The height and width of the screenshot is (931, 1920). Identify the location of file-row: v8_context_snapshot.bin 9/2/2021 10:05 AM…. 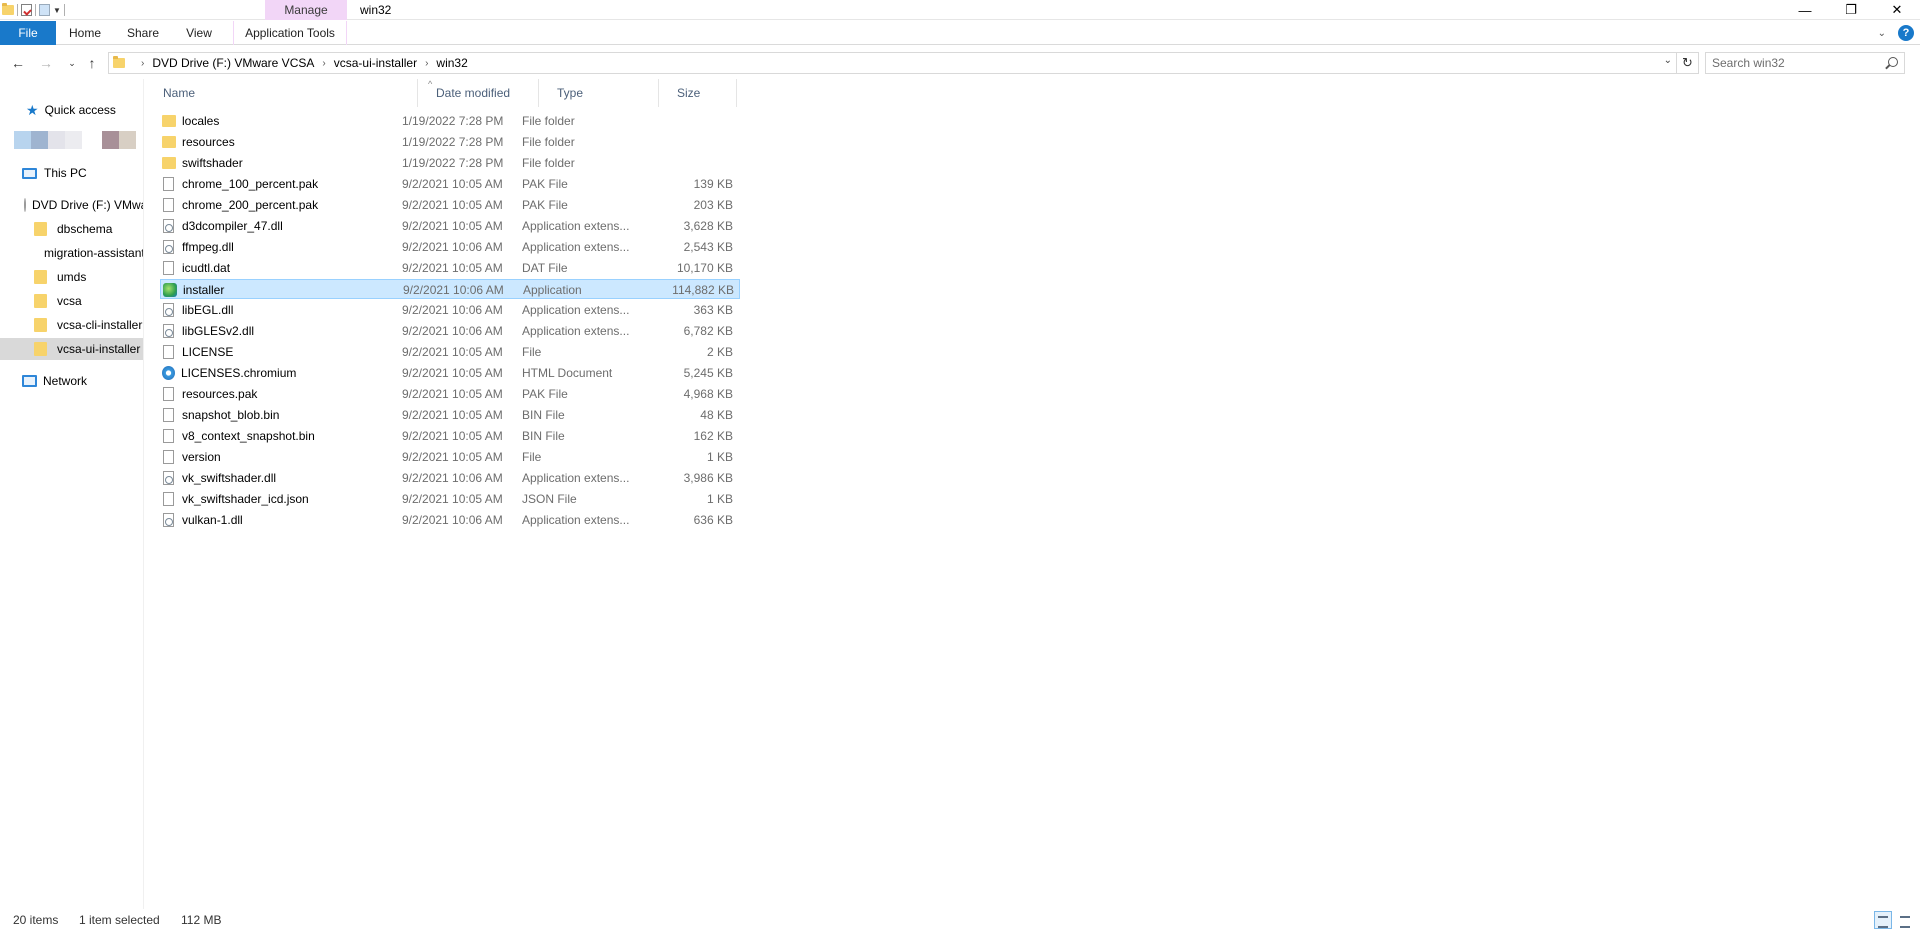
(450, 436).